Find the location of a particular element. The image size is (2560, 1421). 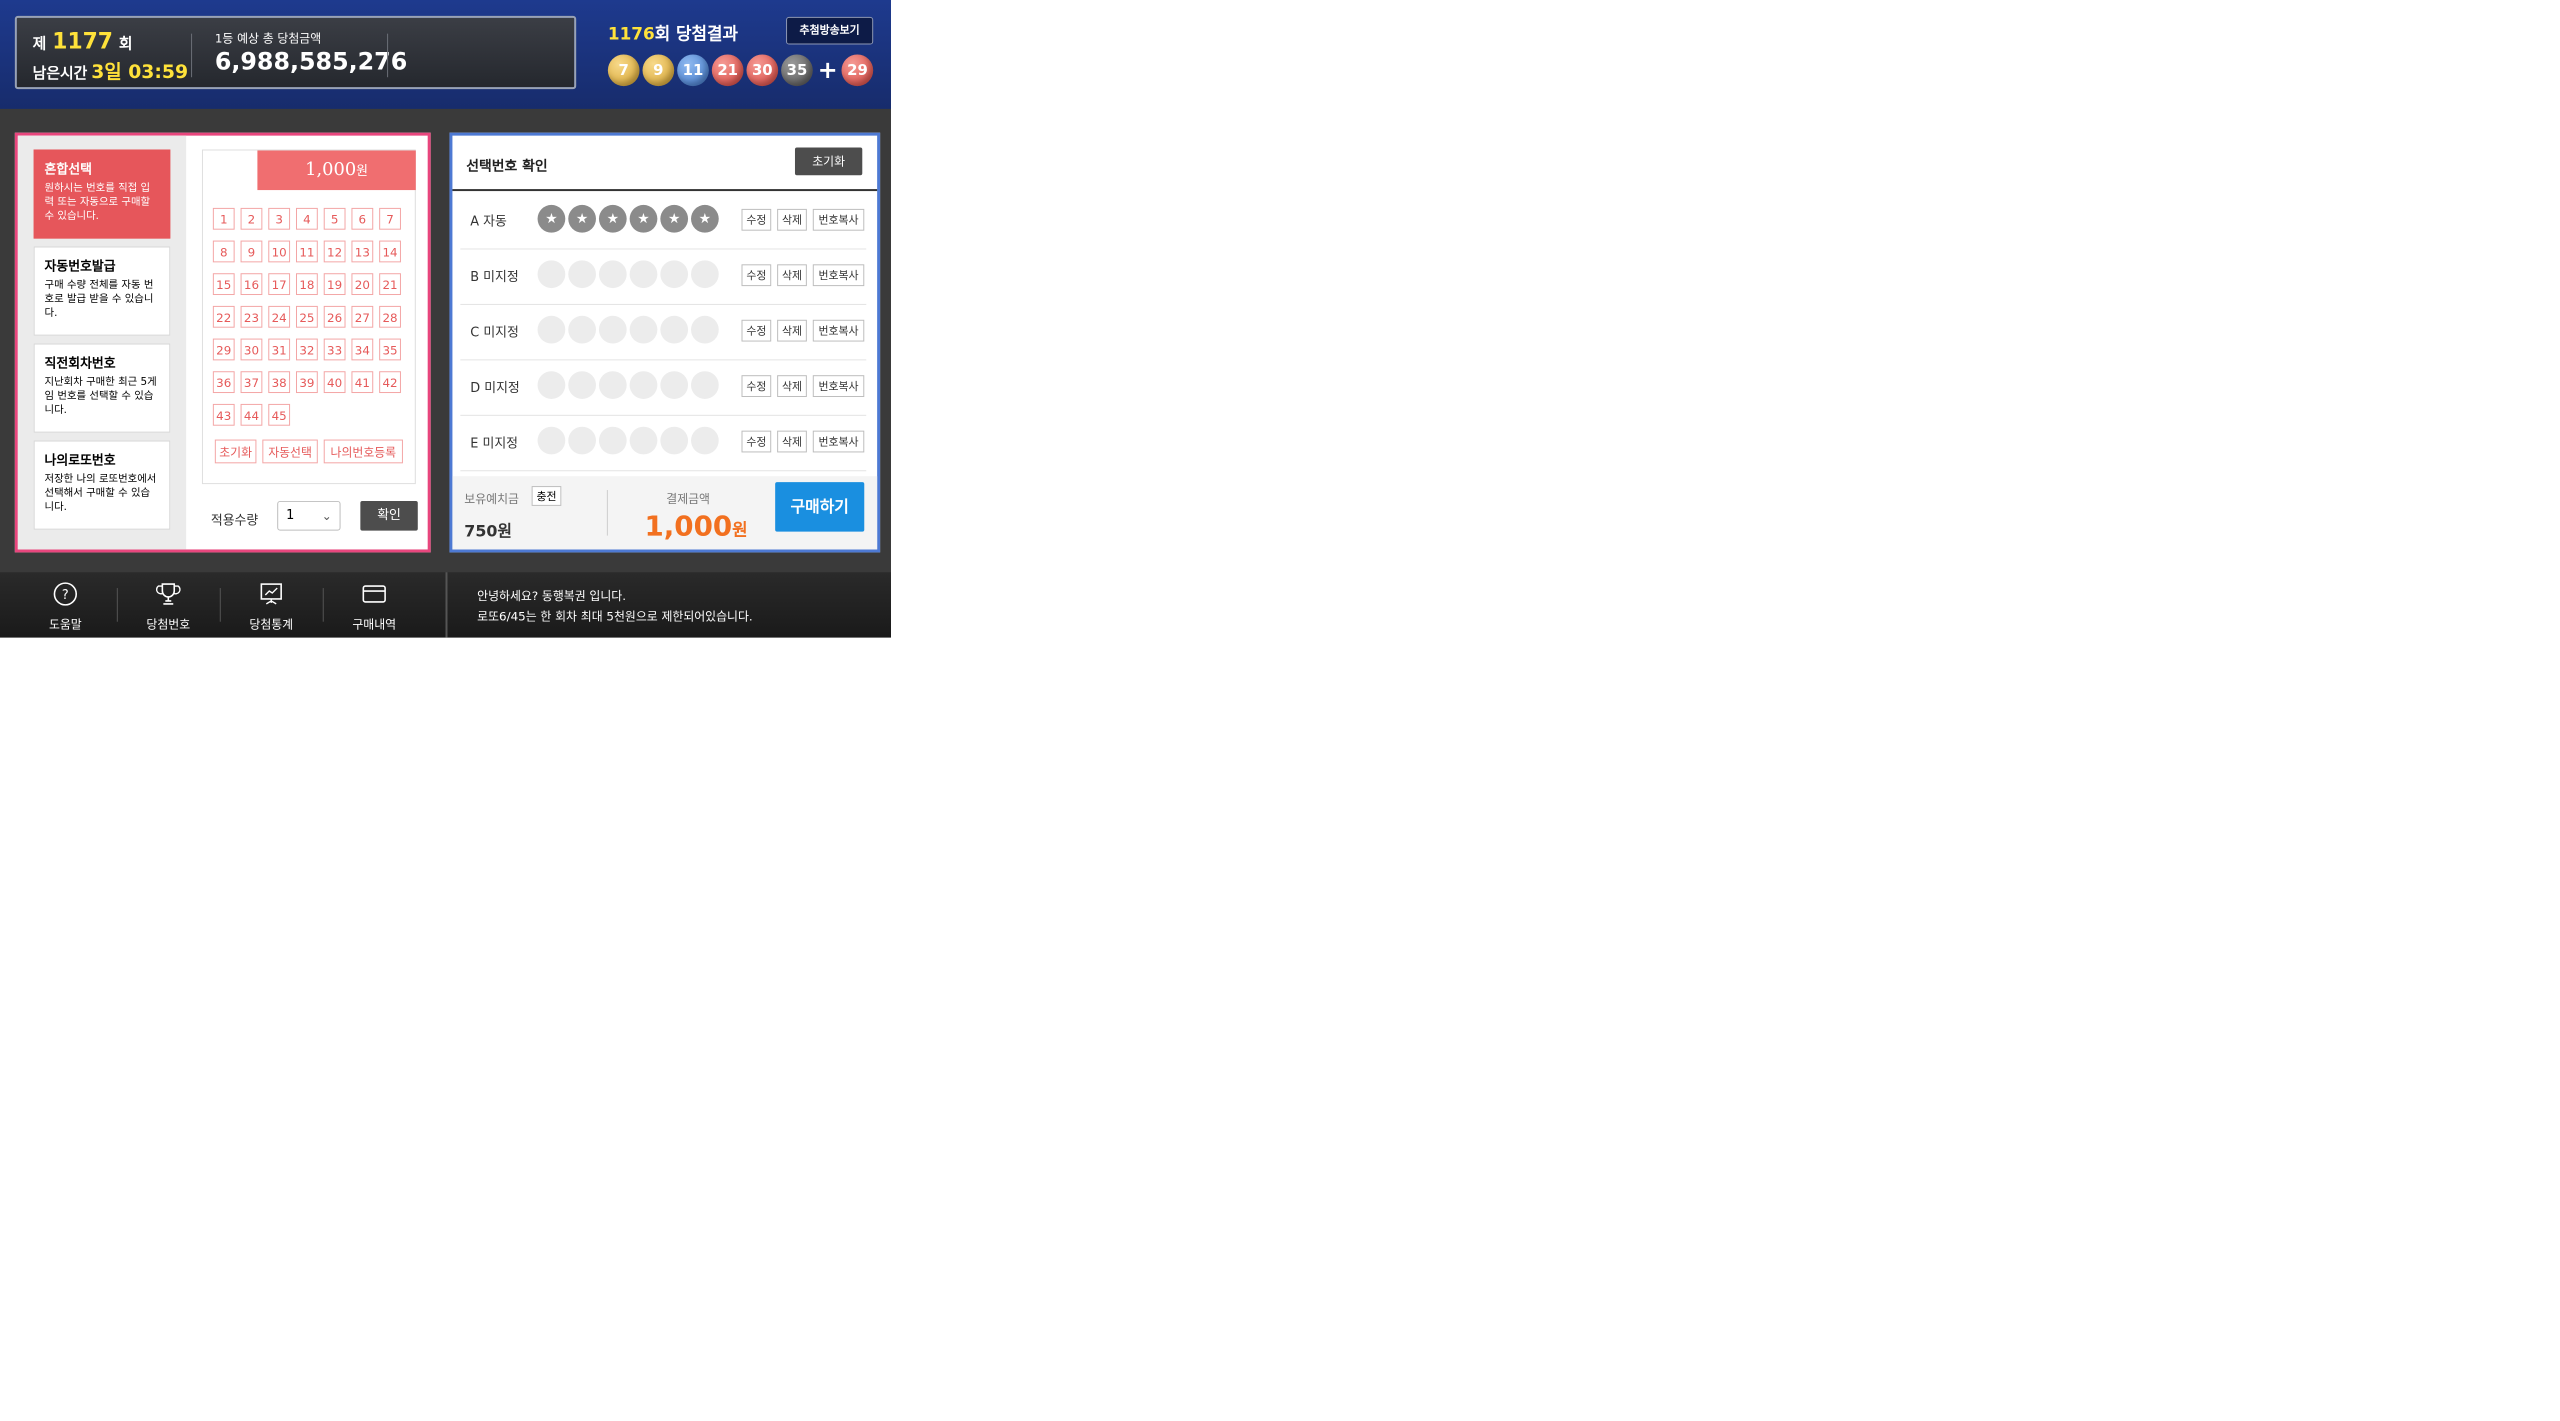

number-button: 15 is located at coordinates (223, 284).